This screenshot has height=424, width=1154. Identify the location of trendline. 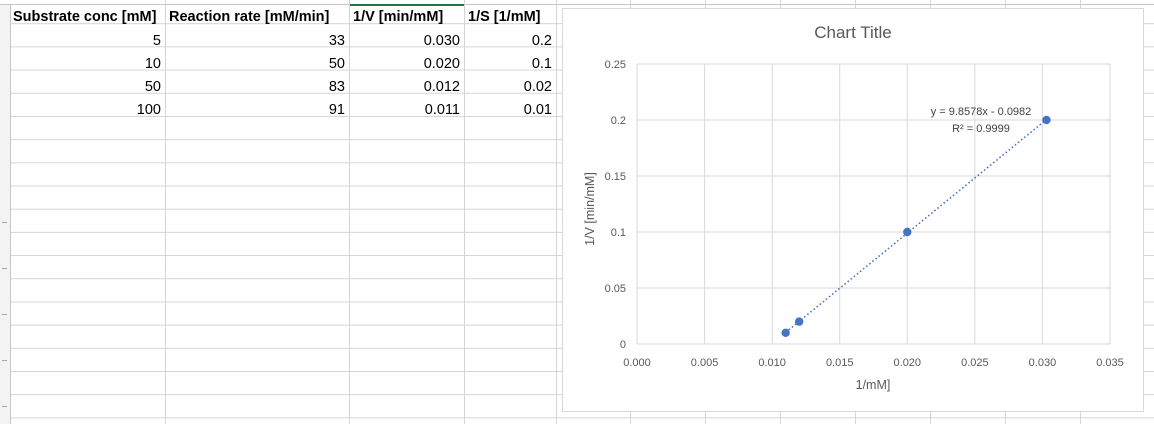
(916, 226).